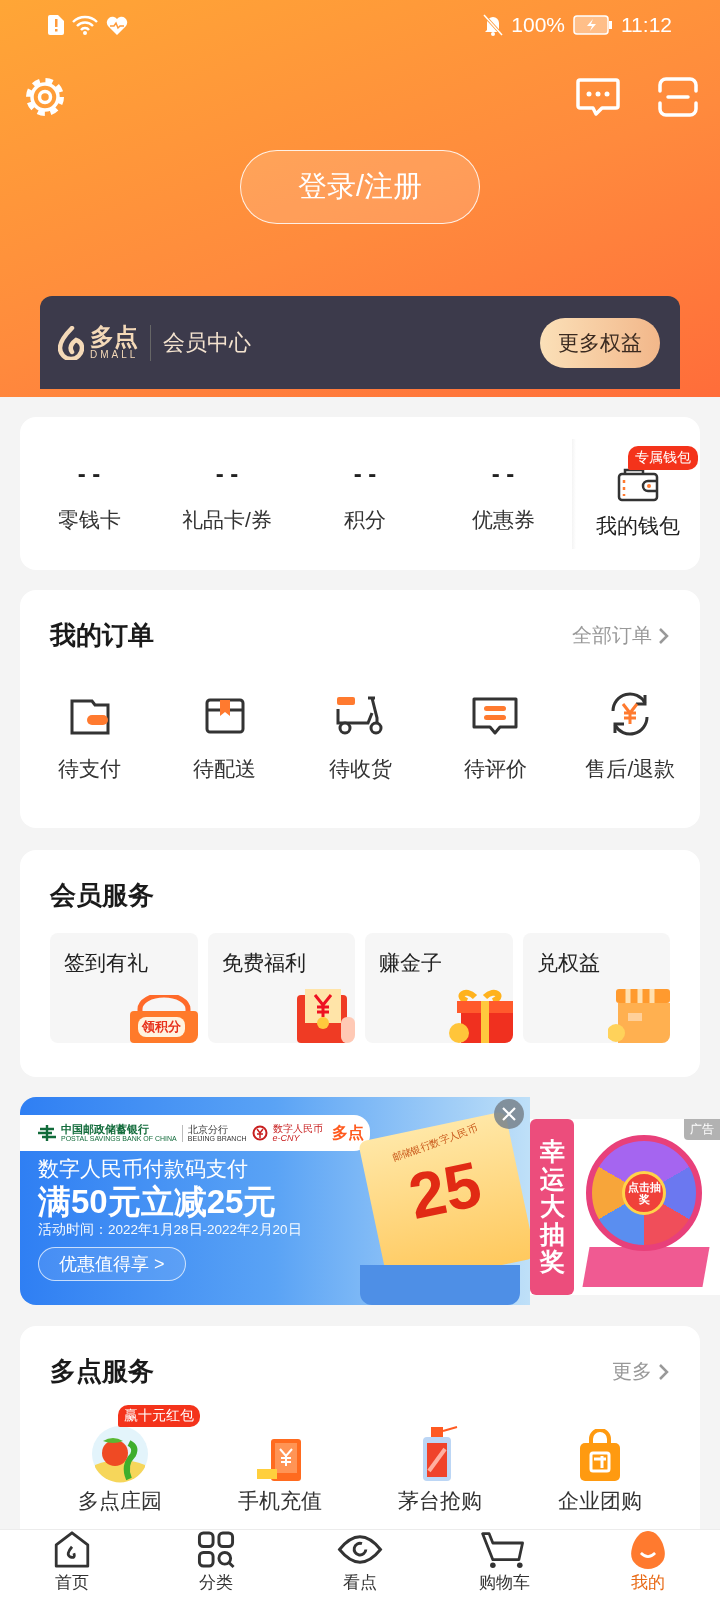 The width and height of the screenshot is (720, 1600). What do you see at coordinates (263, 963) in the screenshot?
I see `tile-label: 免费福利` at bounding box center [263, 963].